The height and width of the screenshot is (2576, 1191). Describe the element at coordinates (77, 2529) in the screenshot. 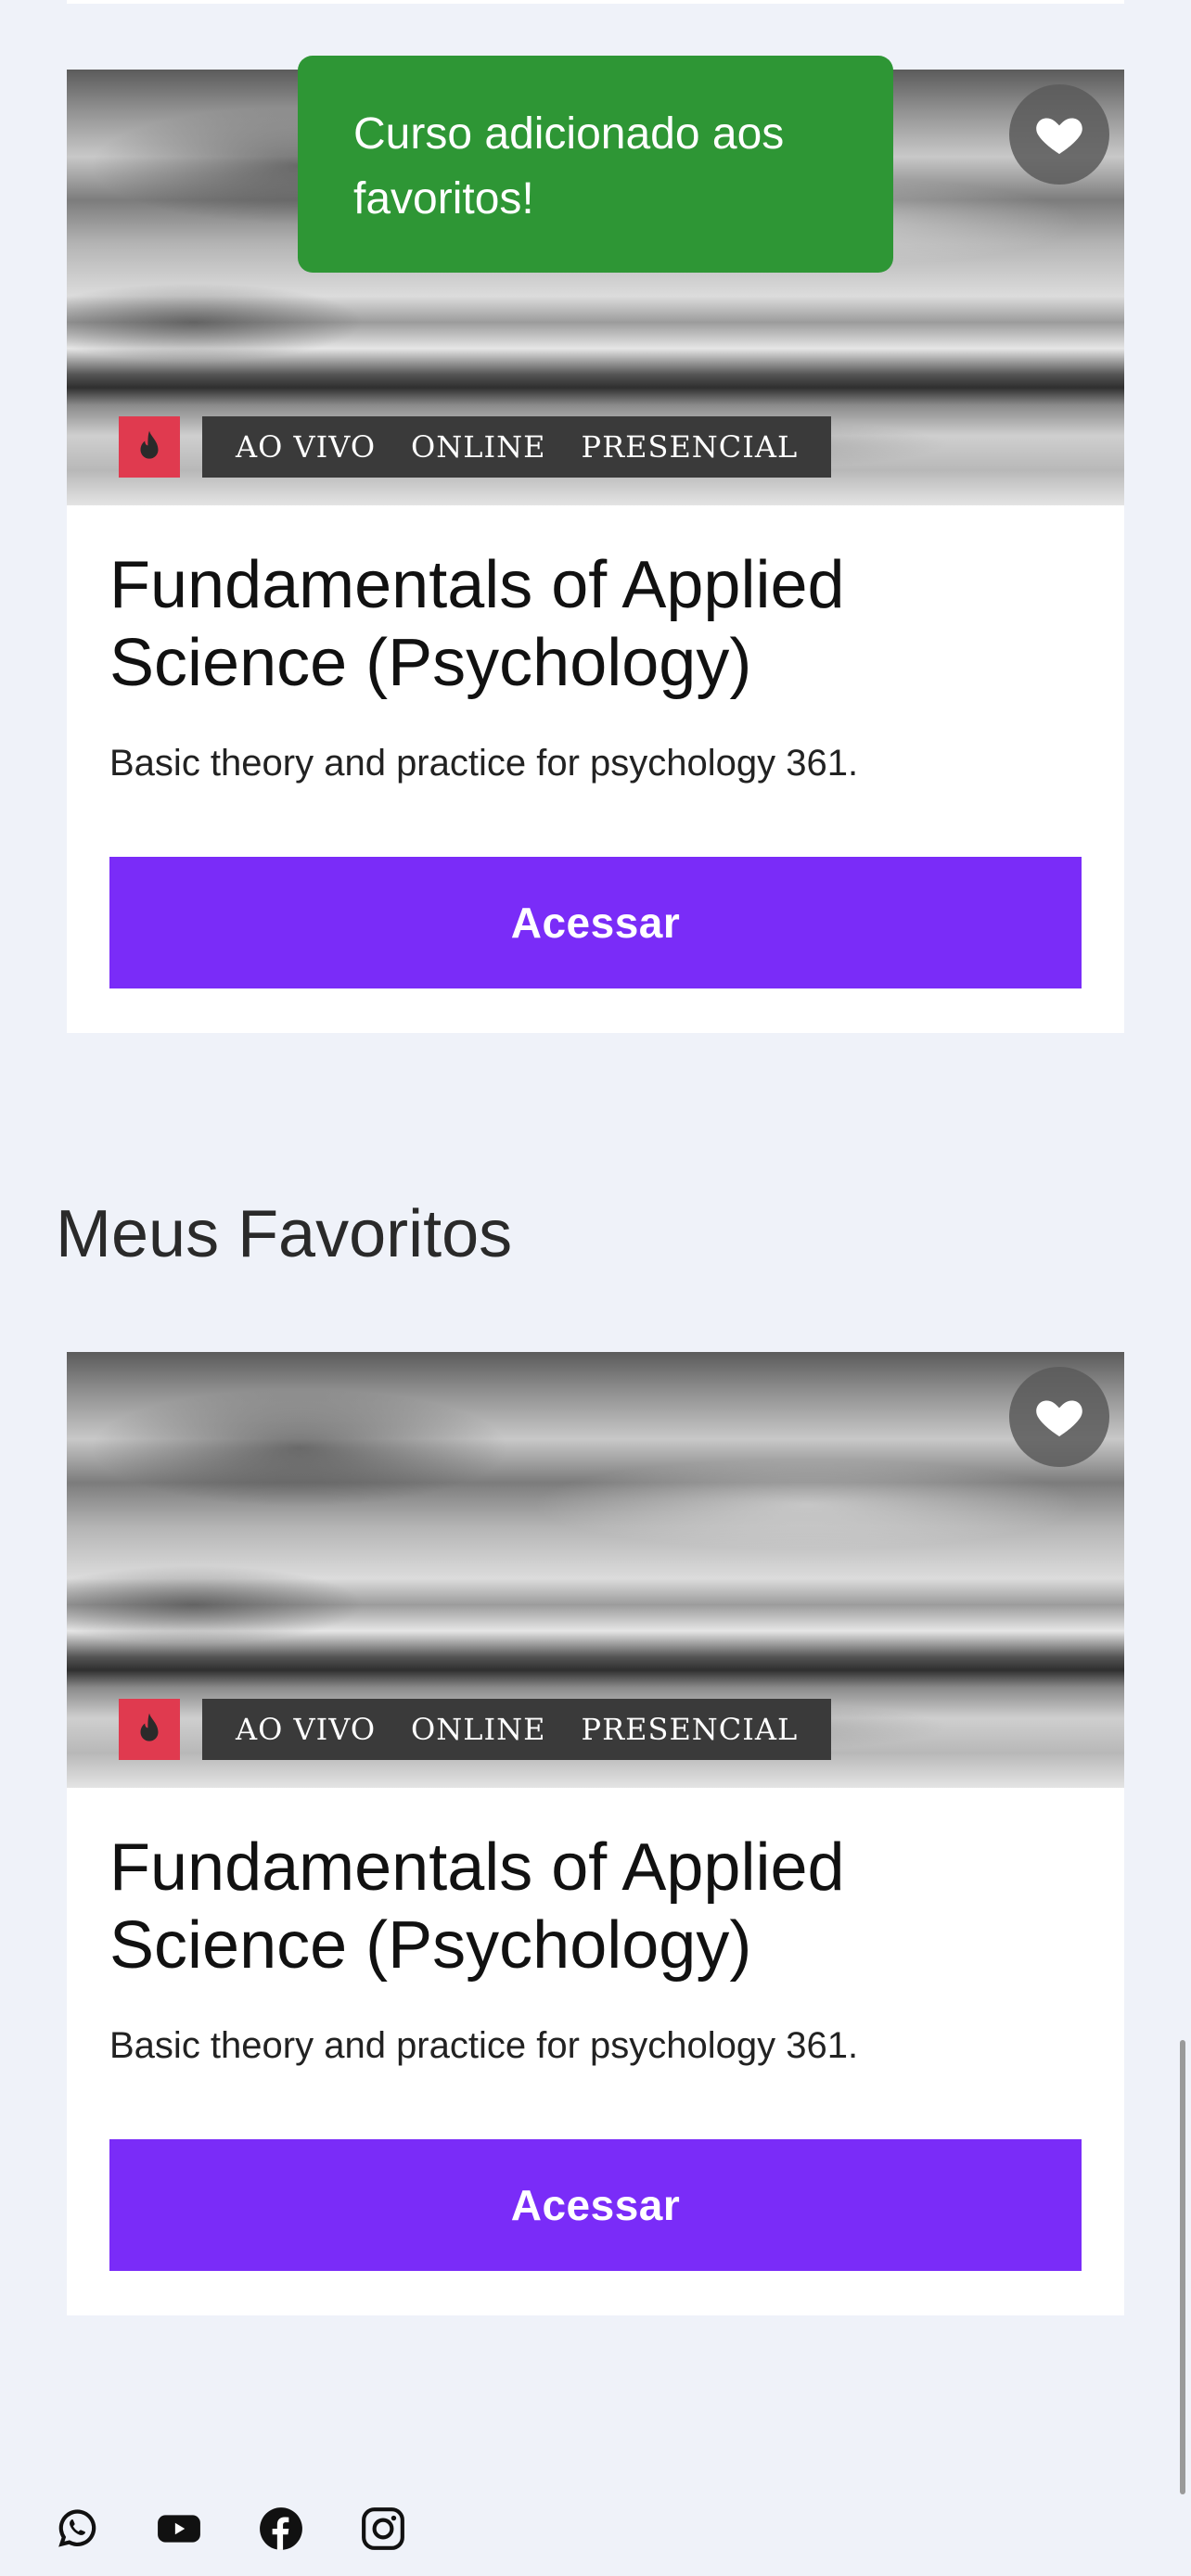

I see `whatsapp-icon` at that location.